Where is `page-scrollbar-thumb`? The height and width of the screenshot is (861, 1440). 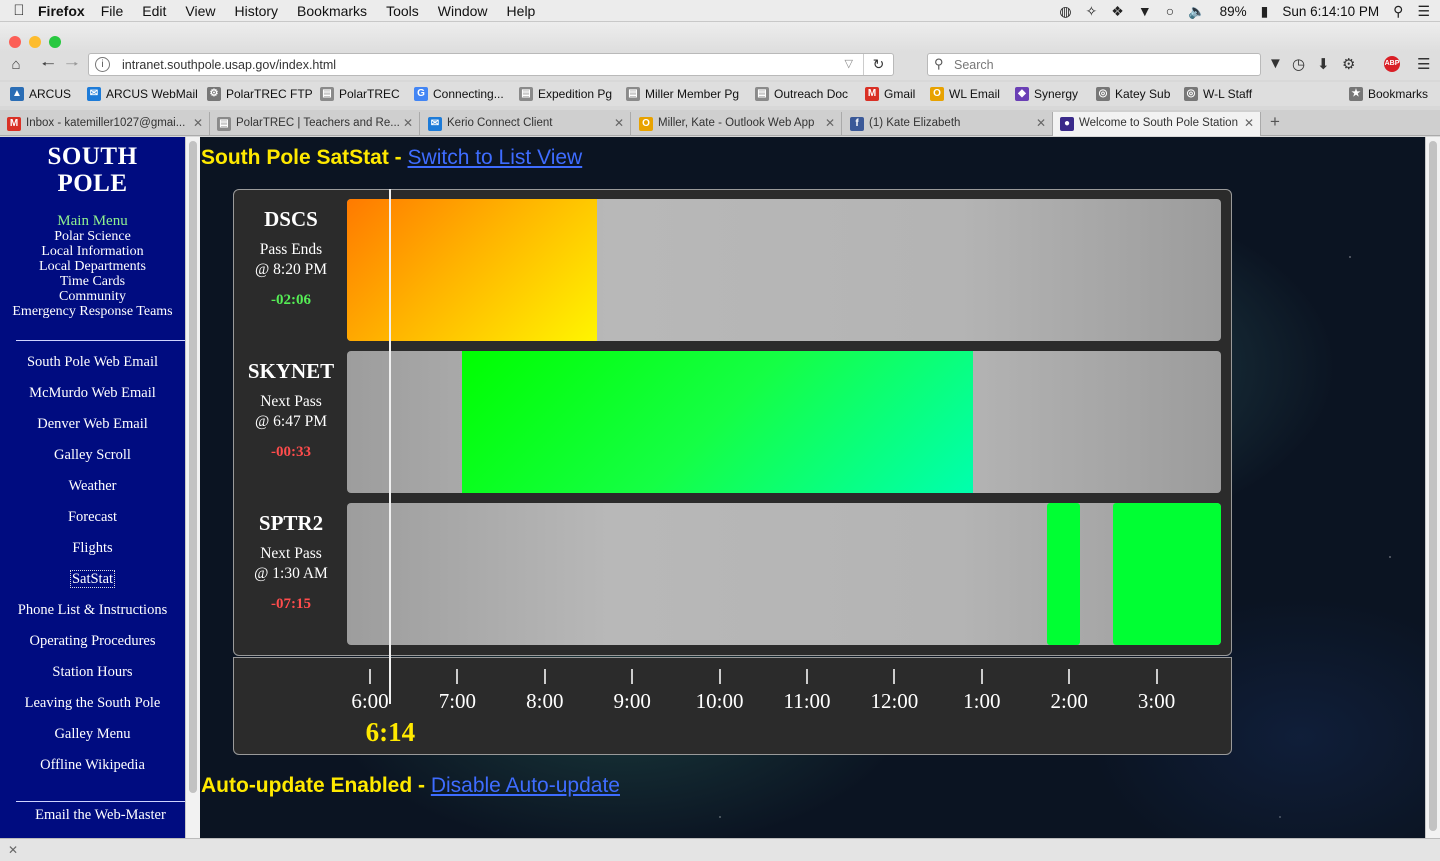
page-scrollbar-thumb is located at coordinates (1433, 486).